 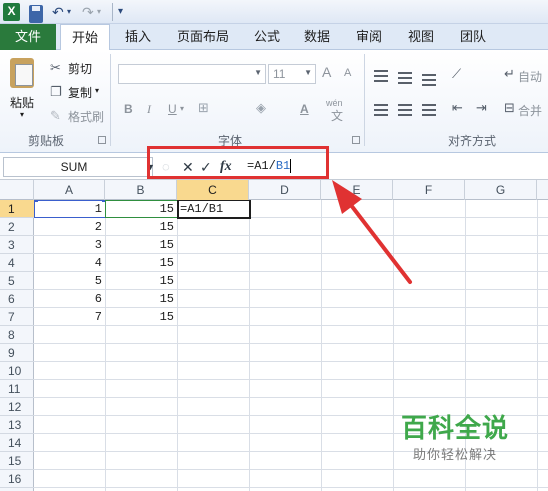 I want to click on watermark: 百科全说 助你轻松解决, so click(x=455, y=438).